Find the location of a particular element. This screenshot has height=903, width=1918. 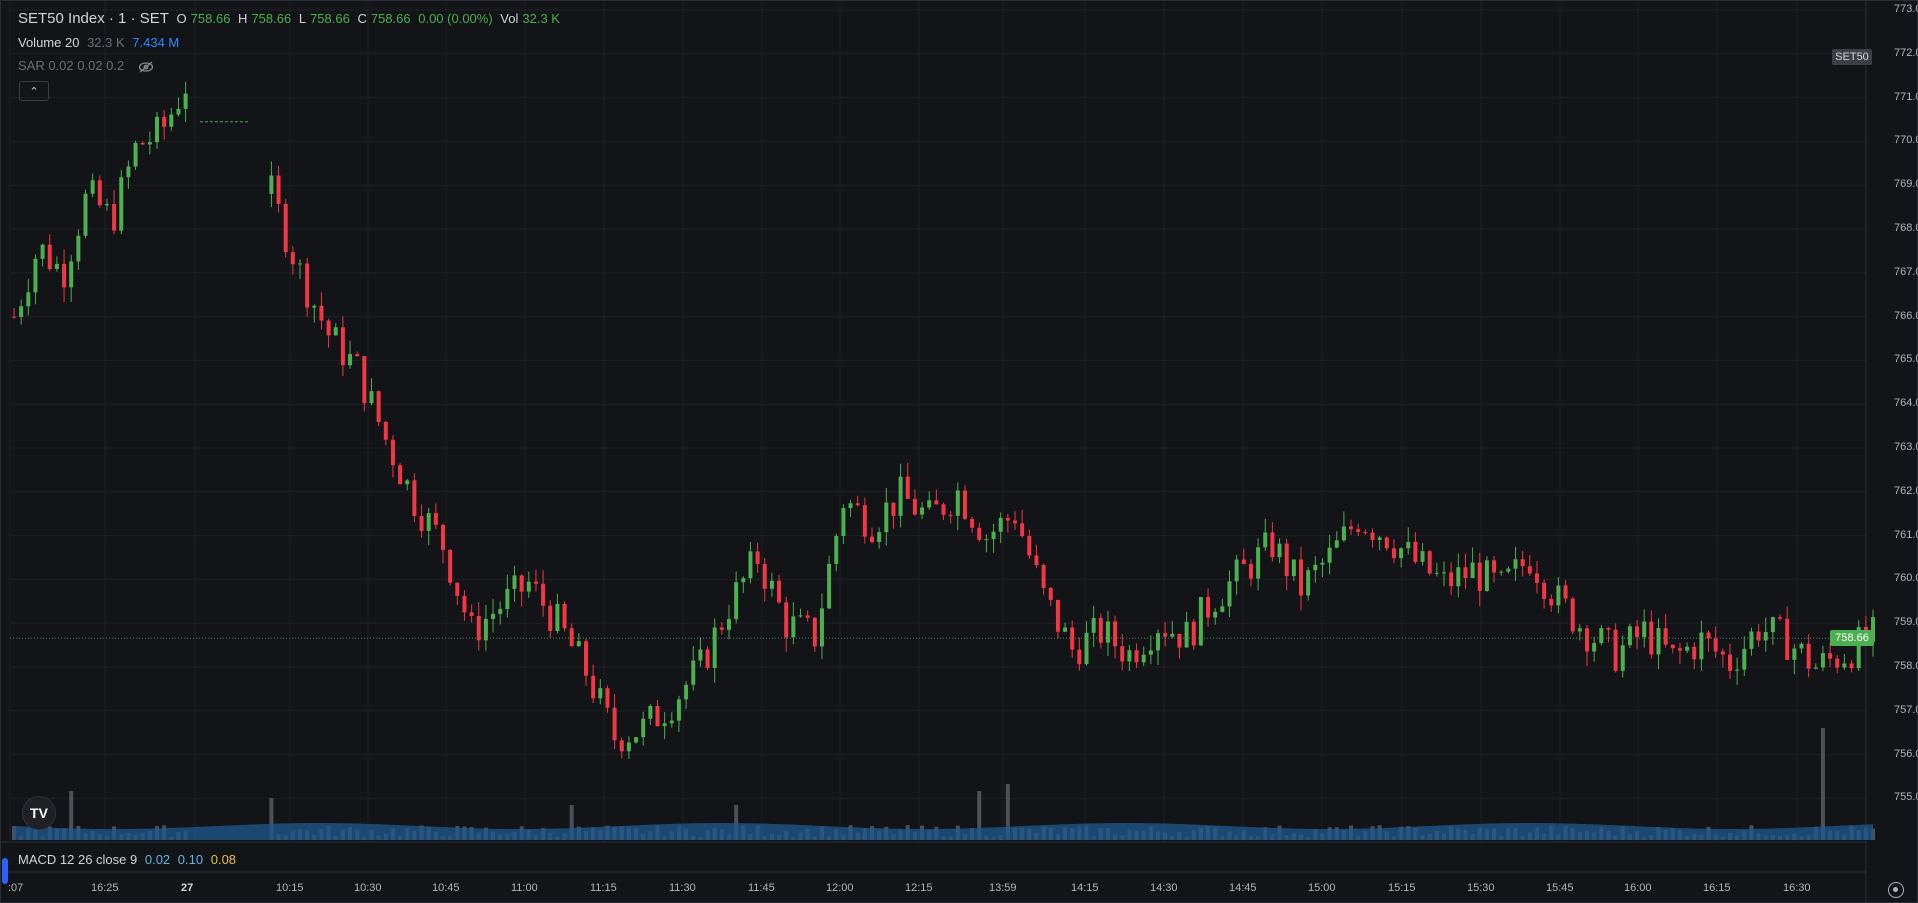

high-key: H is located at coordinates (243, 18).